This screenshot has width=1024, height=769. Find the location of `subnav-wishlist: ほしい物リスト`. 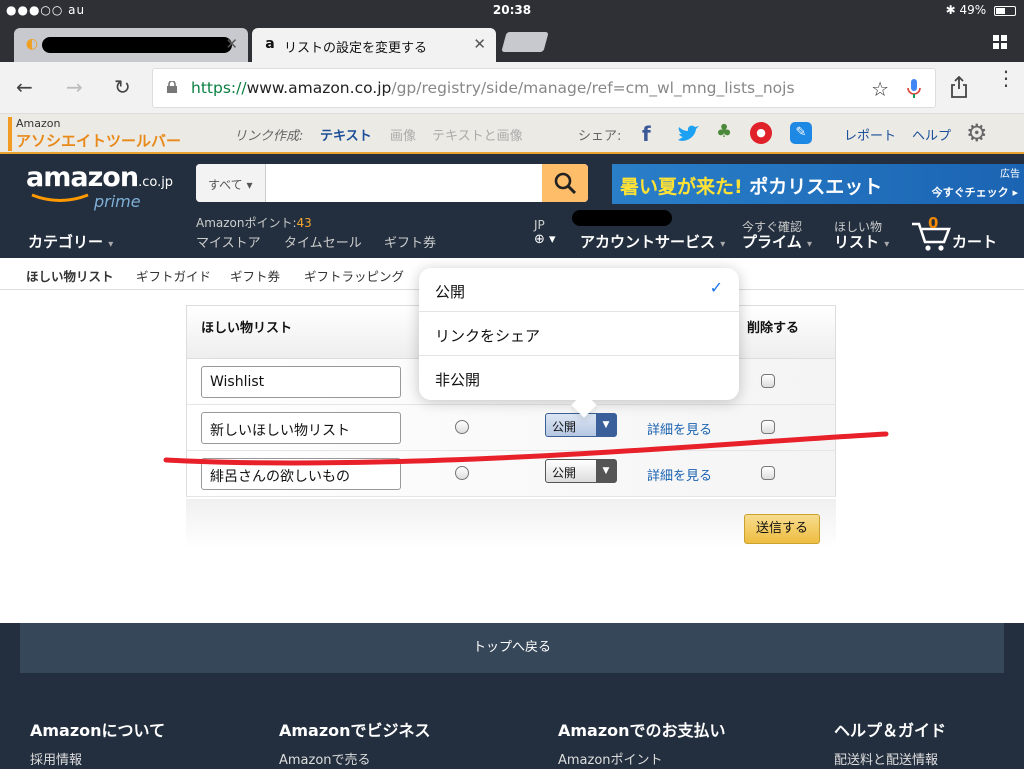

subnav-wishlist: ほしい物リスト is located at coordinates (70, 275).